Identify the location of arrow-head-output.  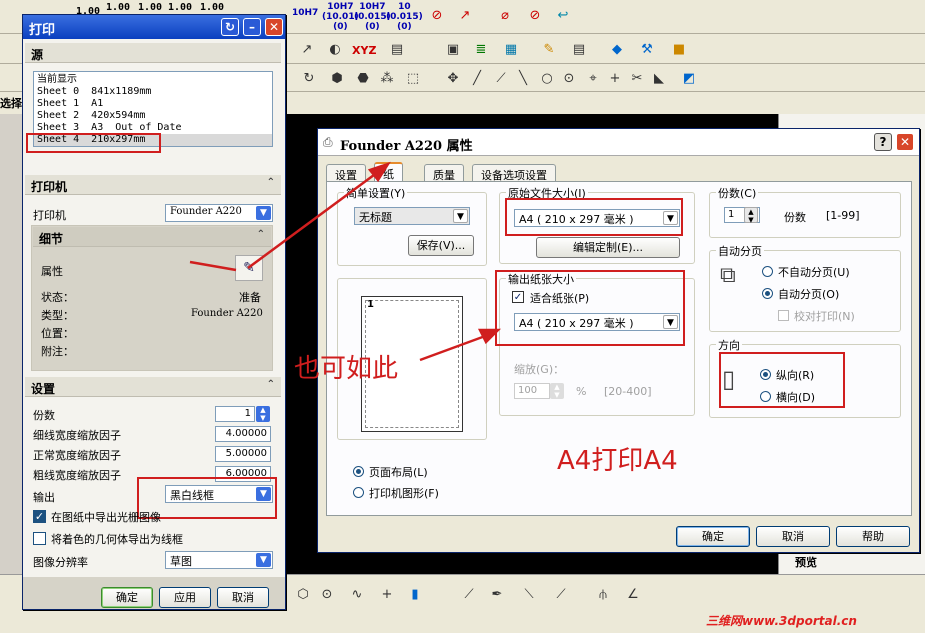
(489, 336).